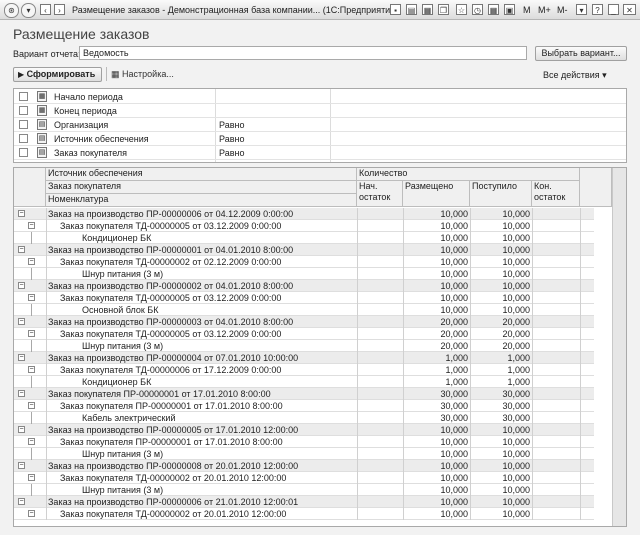  I want to click on variant-field: Ведомость, so click(303, 53).